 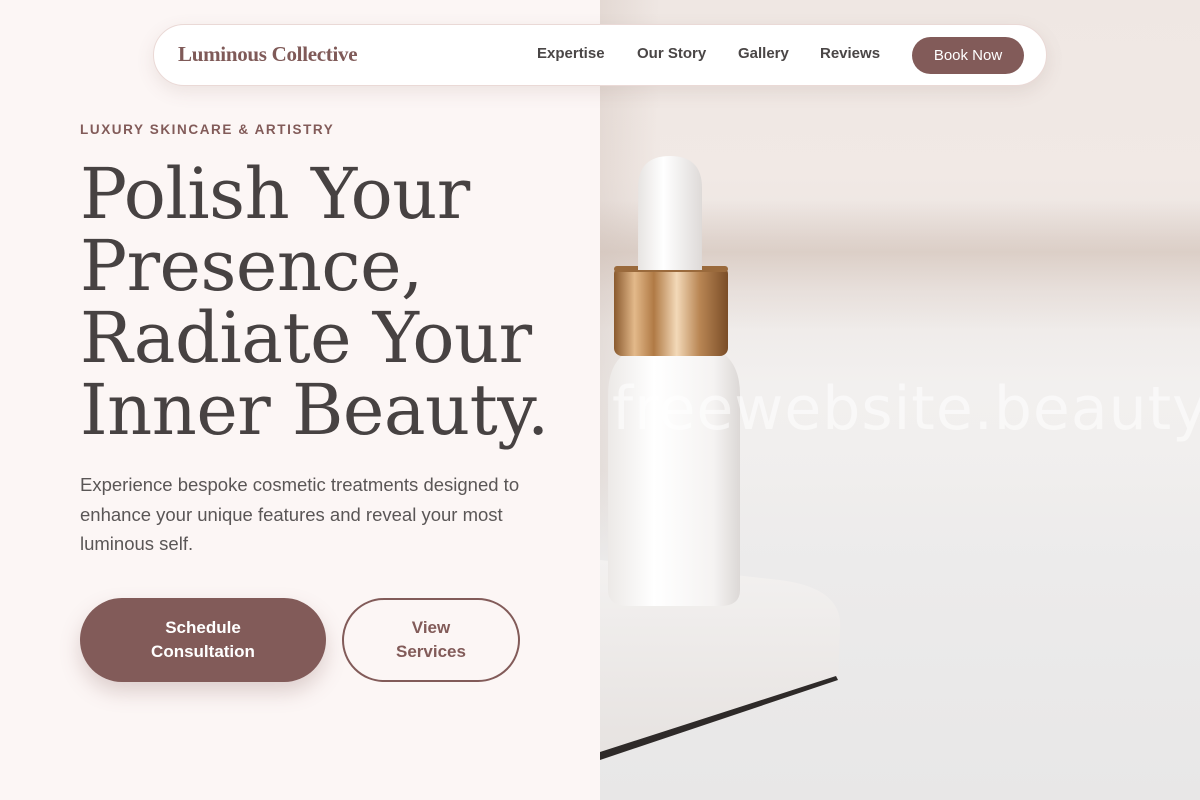 What do you see at coordinates (431, 640) in the screenshot?
I see `view-services-button: View Services` at bounding box center [431, 640].